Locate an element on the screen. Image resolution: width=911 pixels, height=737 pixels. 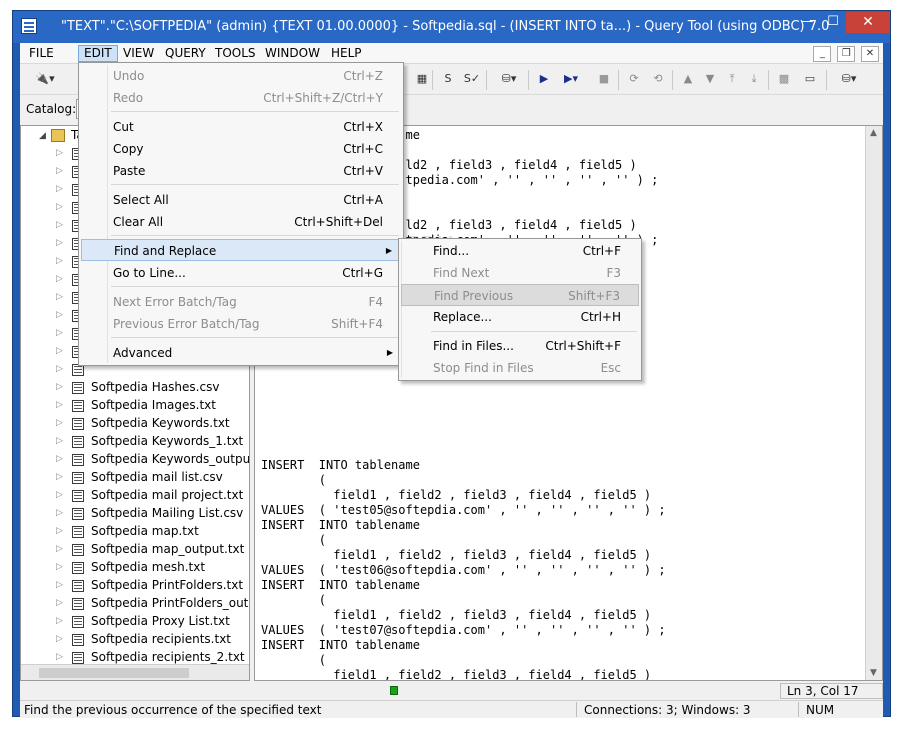
menu-window: WINDOW is located at coordinates (292, 53).